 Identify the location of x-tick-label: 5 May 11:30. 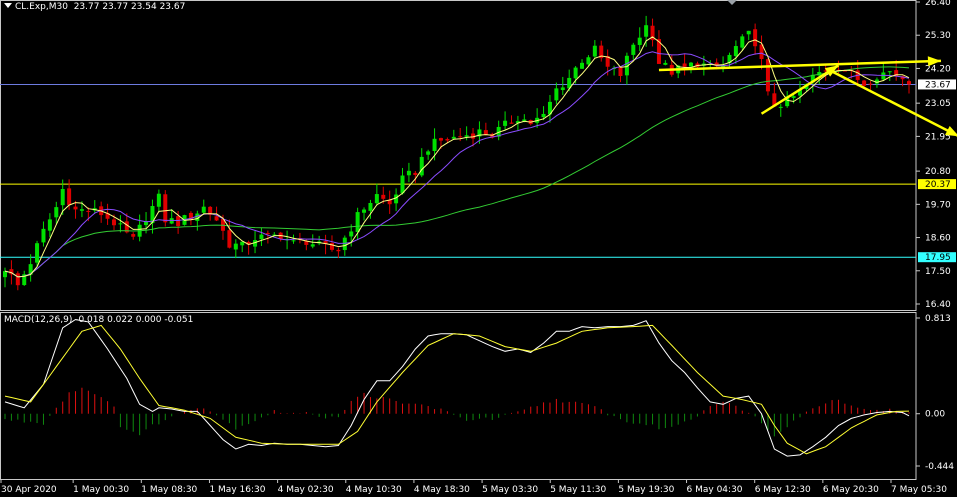
(578, 490).